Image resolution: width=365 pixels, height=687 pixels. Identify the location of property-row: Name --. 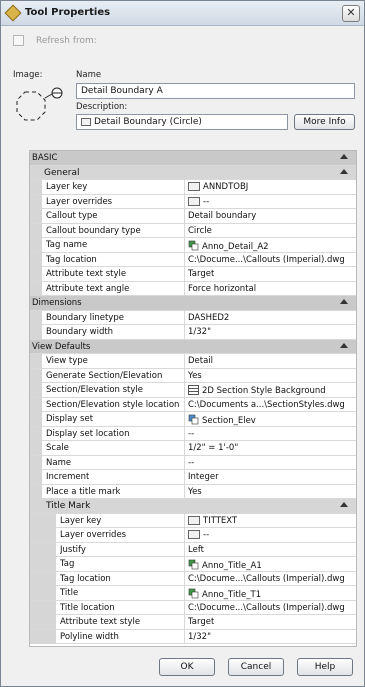
(193, 462).